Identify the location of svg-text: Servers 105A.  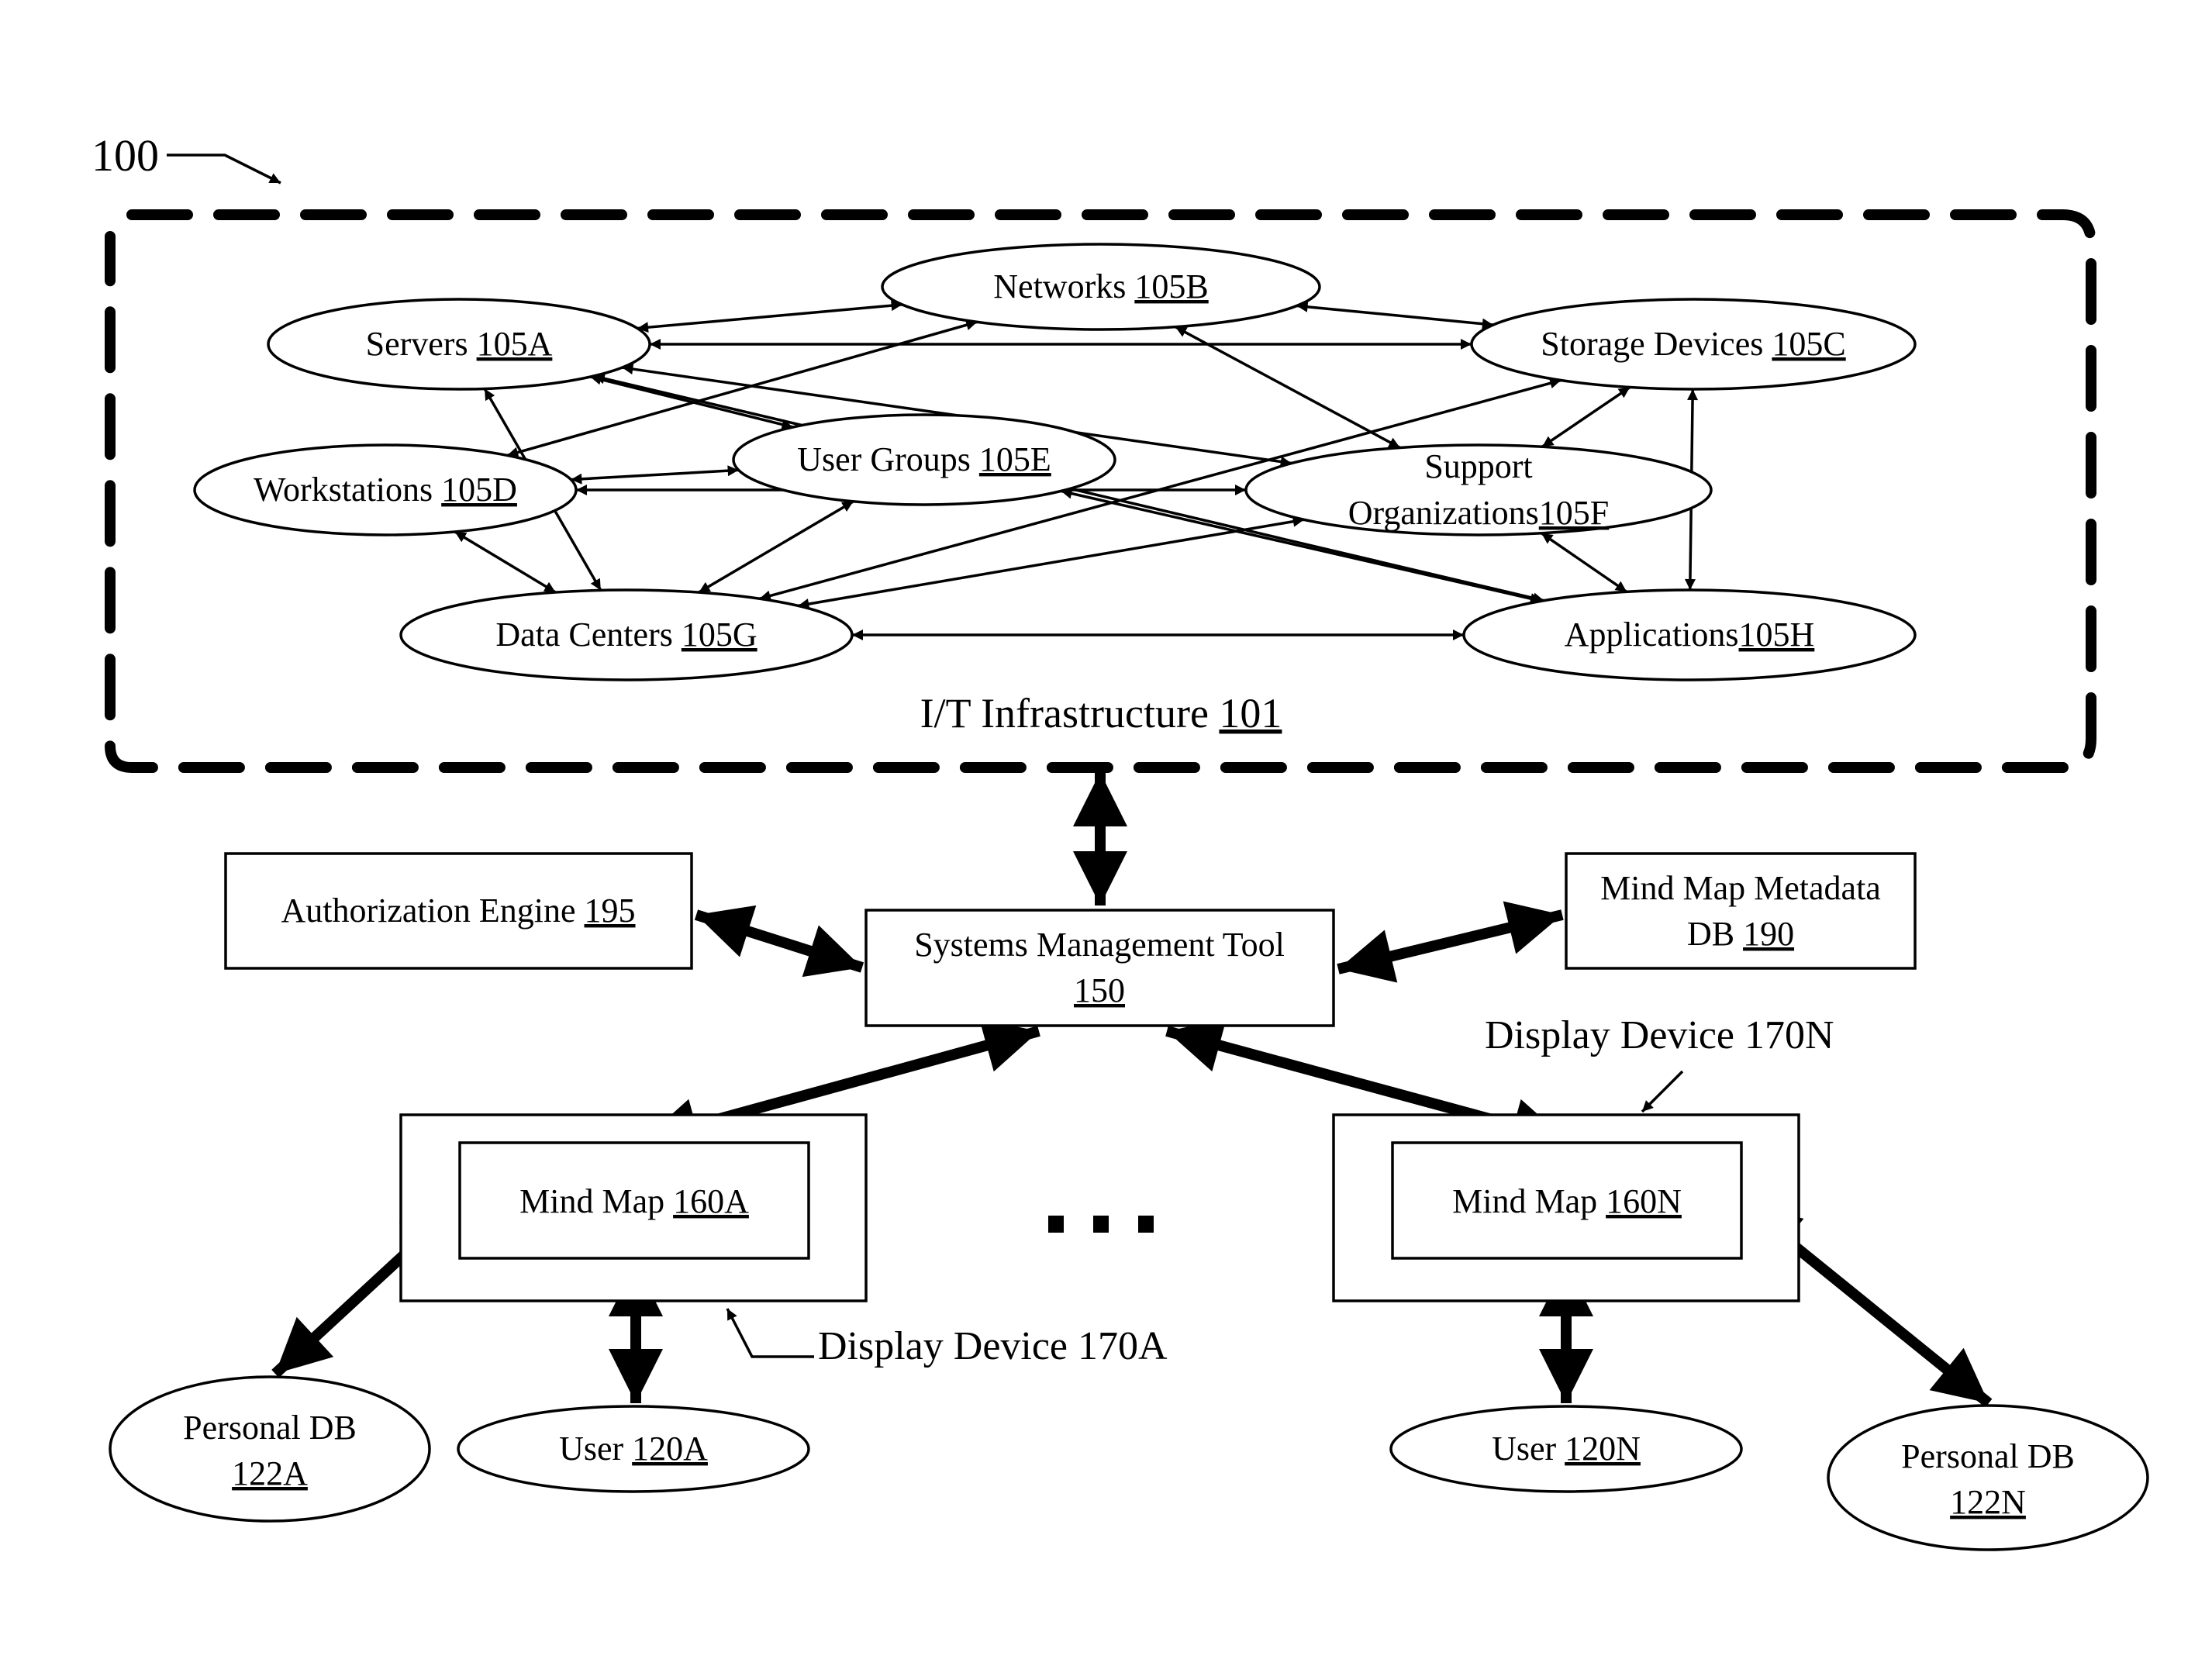
(460, 344).